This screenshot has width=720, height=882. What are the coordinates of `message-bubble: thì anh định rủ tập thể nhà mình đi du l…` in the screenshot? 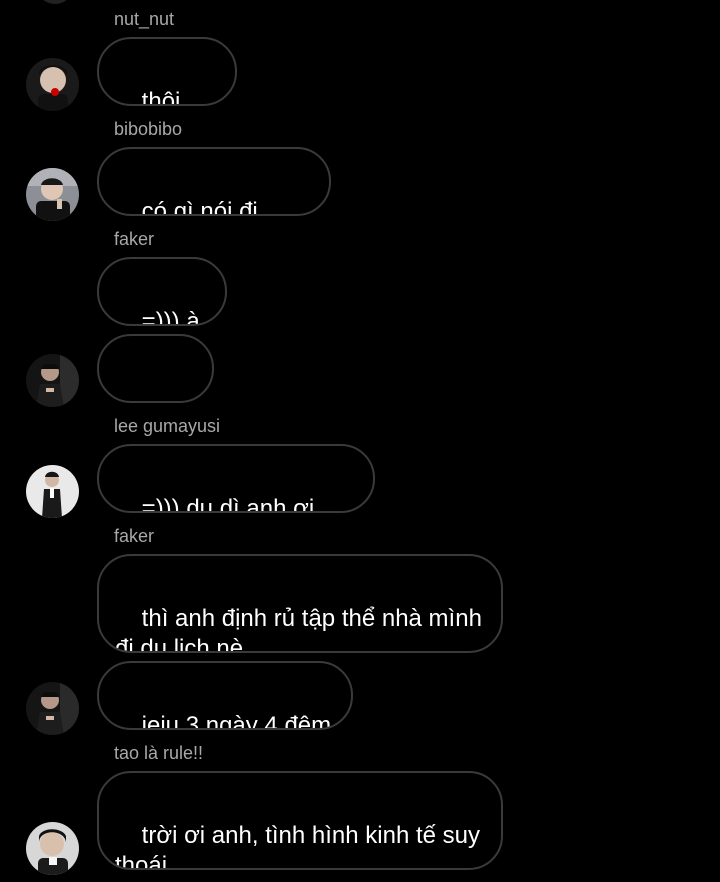 It's located at (300, 603).